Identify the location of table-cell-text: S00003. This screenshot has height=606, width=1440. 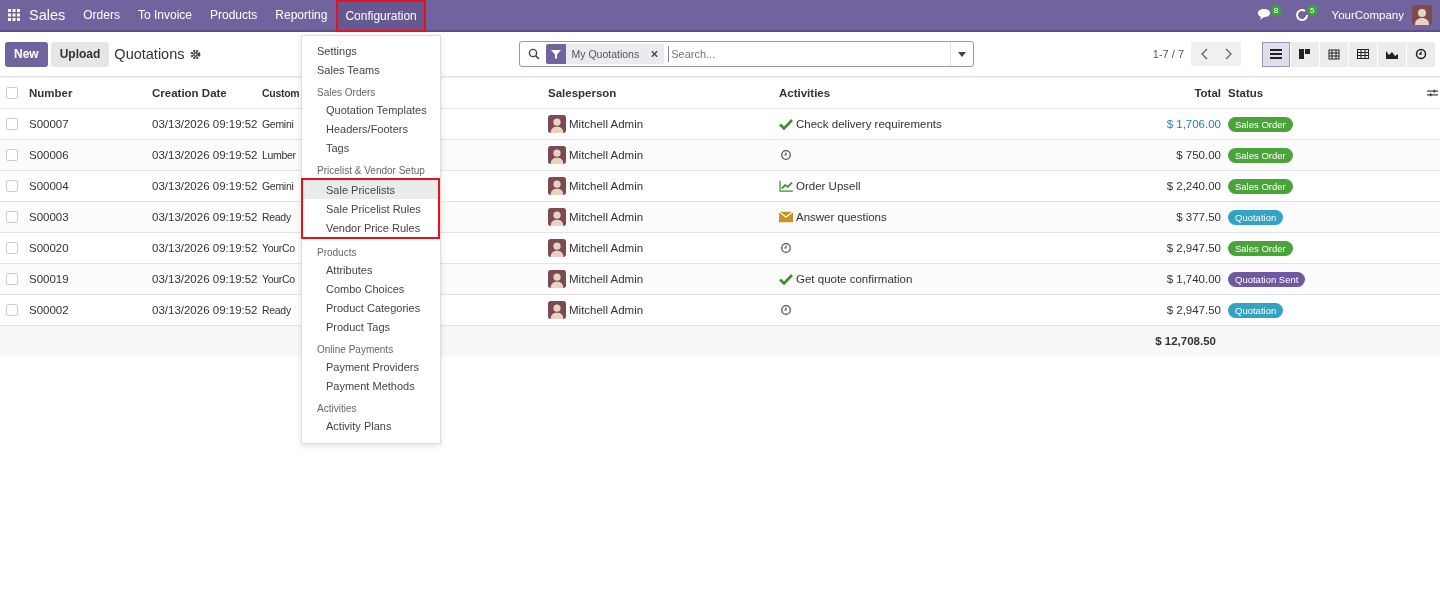
(49, 217).